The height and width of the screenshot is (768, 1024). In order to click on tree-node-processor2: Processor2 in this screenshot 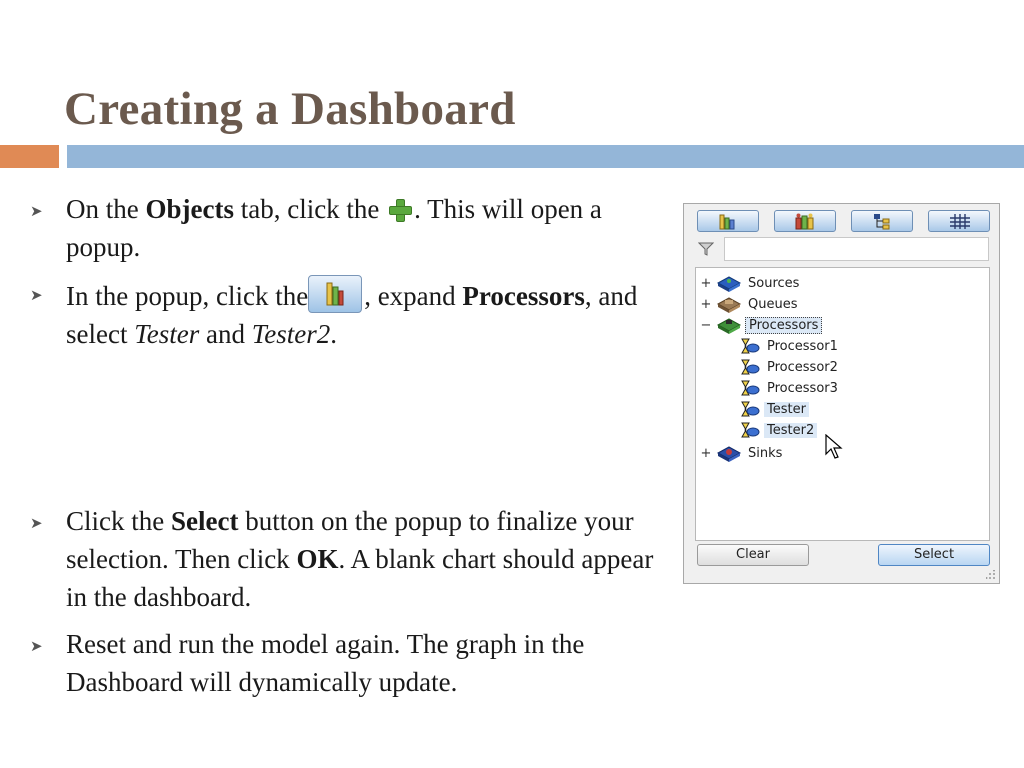, I will do `click(790, 367)`.